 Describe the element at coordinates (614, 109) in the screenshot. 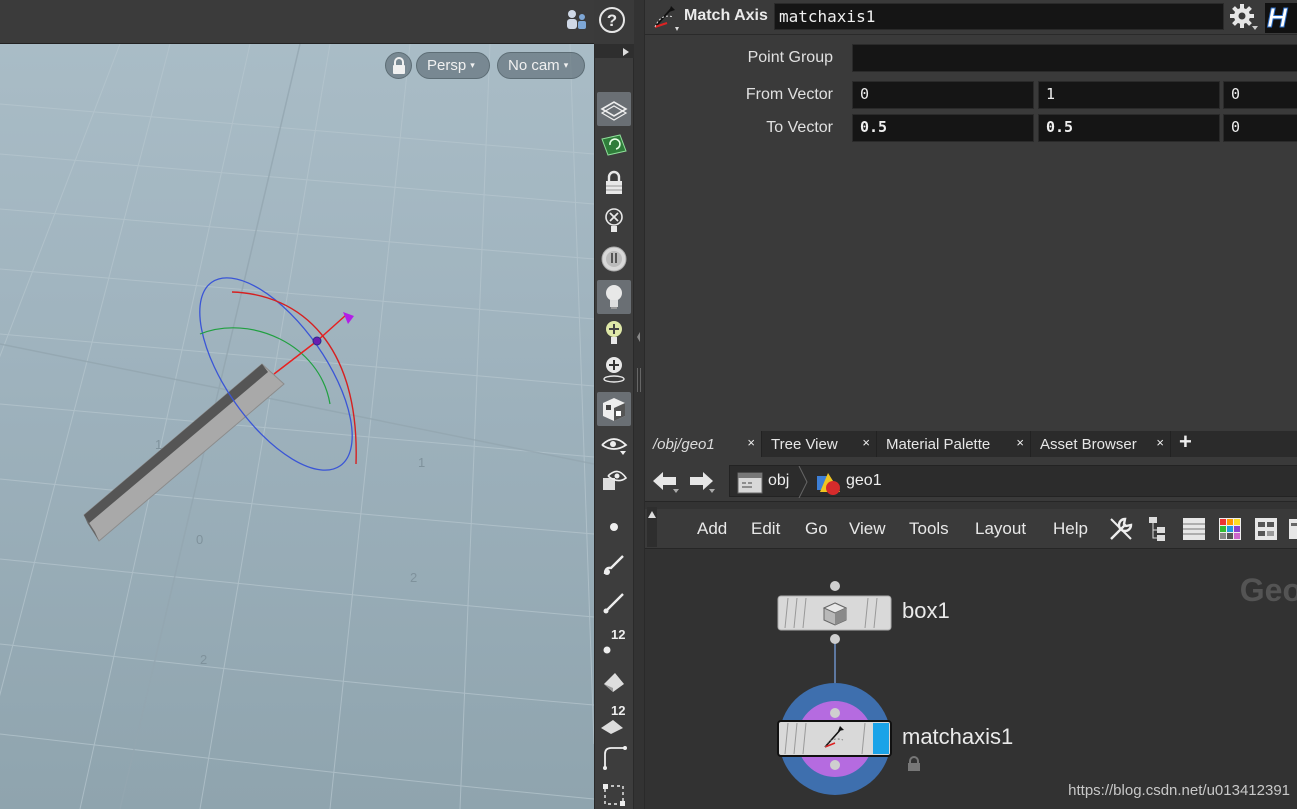

I see `display-options-icon` at that location.